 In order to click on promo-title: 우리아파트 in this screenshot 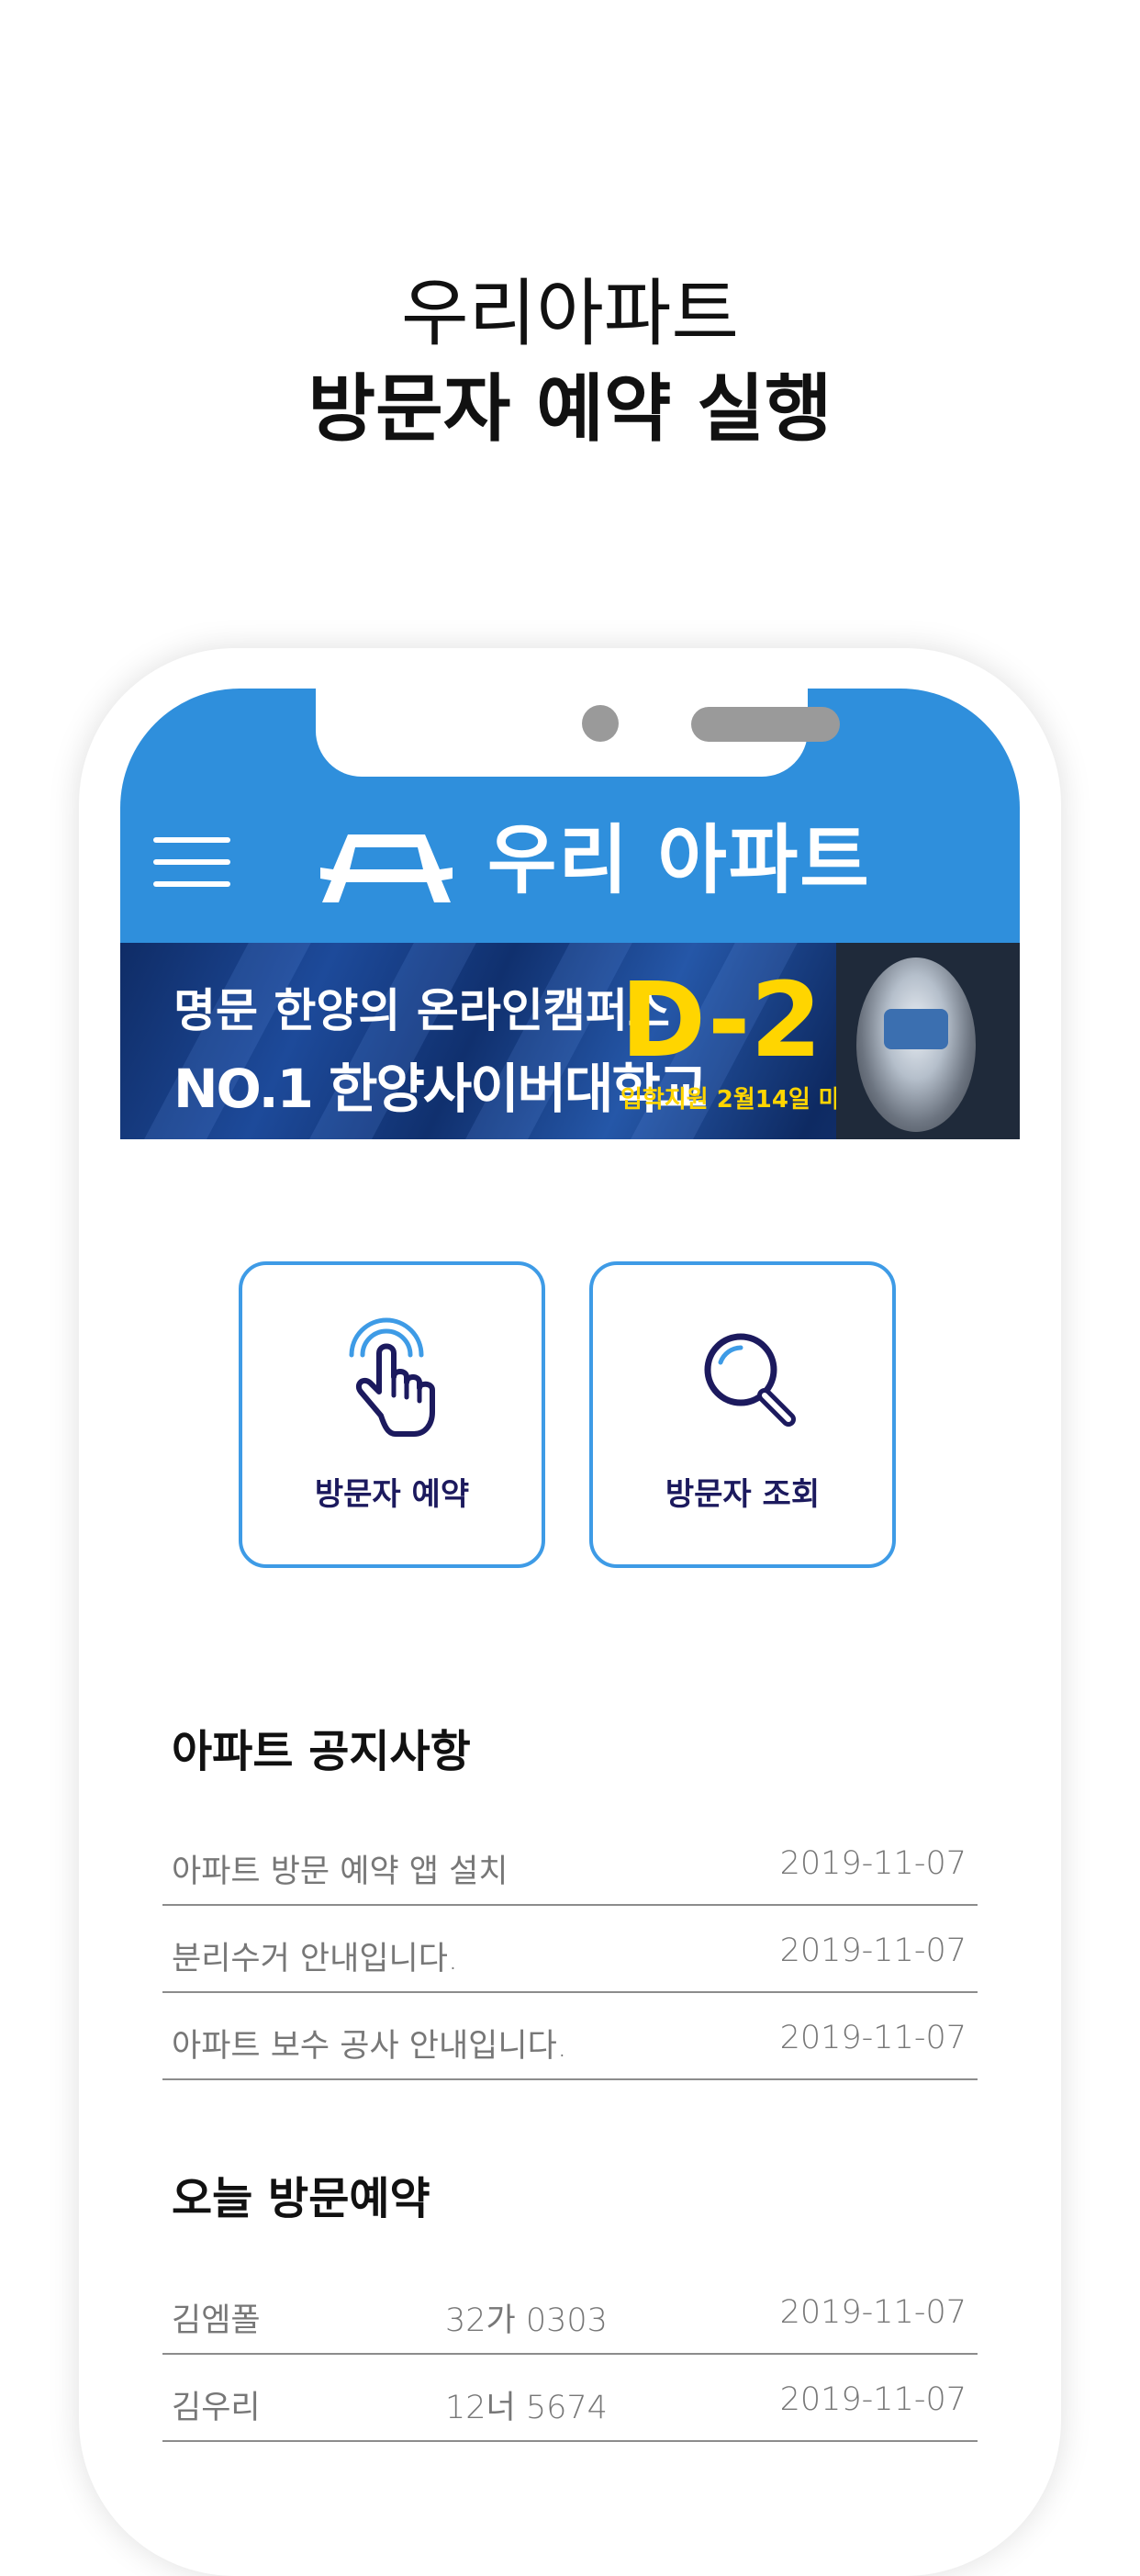, I will do `click(570, 313)`.